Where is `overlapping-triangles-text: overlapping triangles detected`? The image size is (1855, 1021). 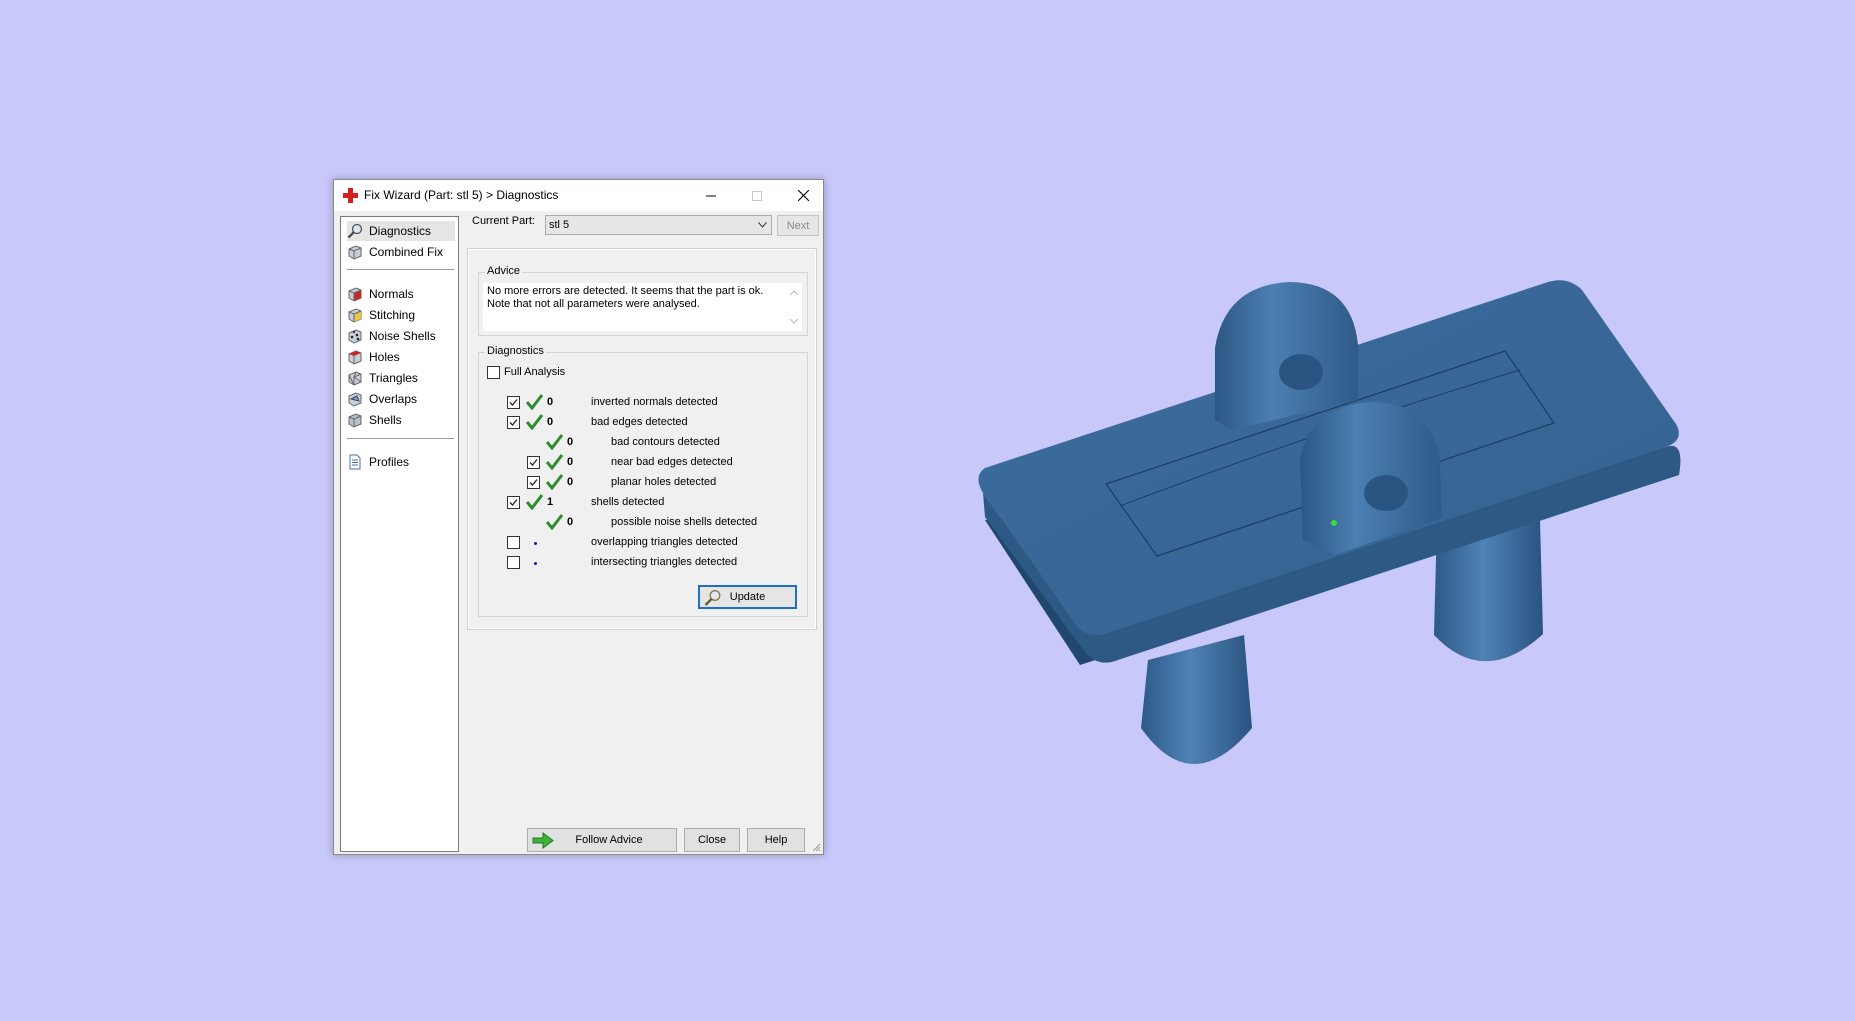
overlapping-triangles-text: overlapping triangles detected is located at coordinates (664, 542).